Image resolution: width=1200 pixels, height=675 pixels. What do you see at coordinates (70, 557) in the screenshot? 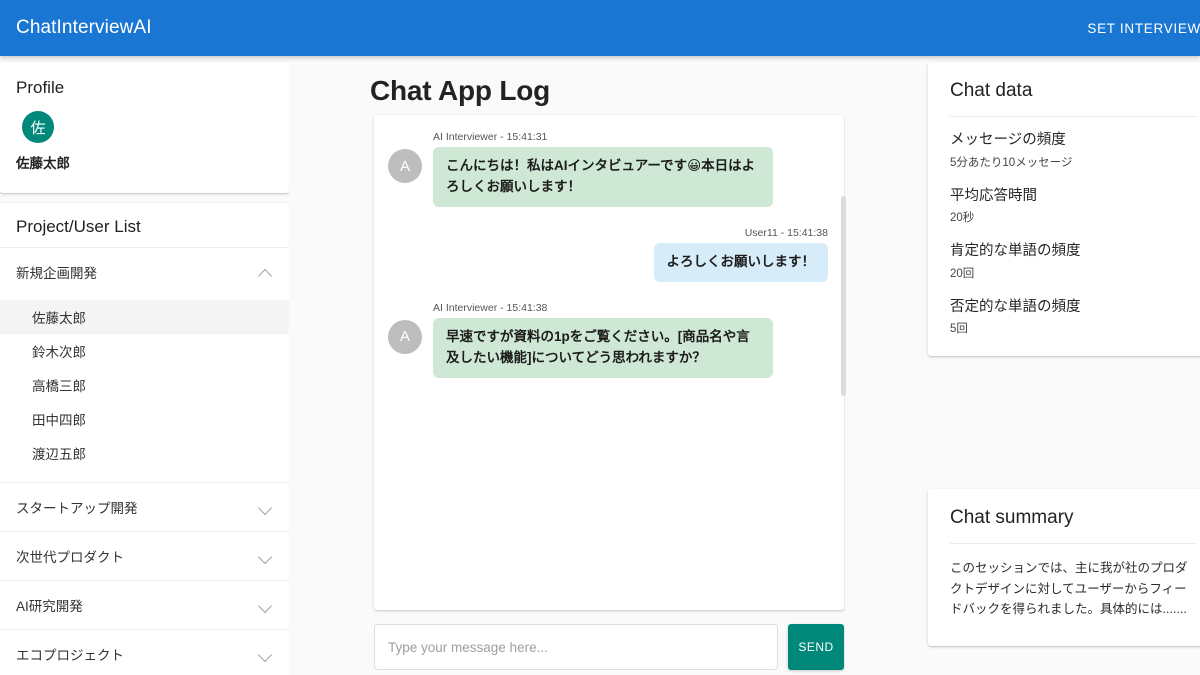
I see `project-label: 次世代プロダクト` at bounding box center [70, 557].